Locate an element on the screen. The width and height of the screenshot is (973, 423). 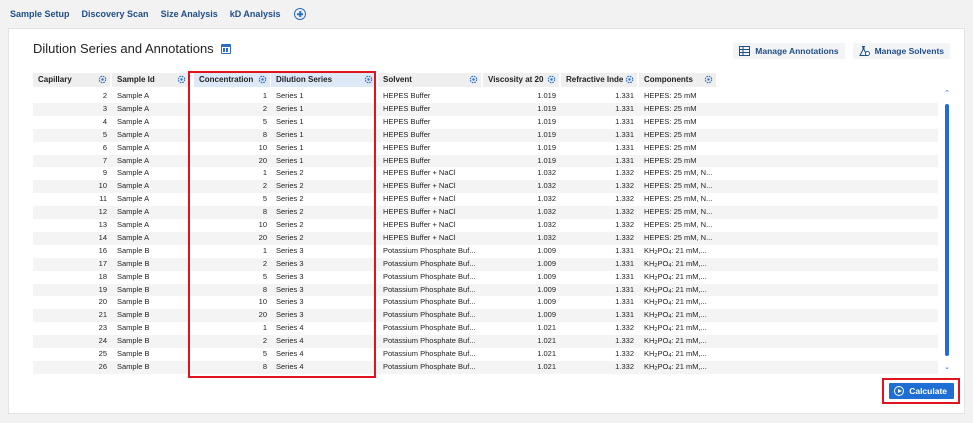
cell-capillary: 10 is located at coordinates (70, 186).